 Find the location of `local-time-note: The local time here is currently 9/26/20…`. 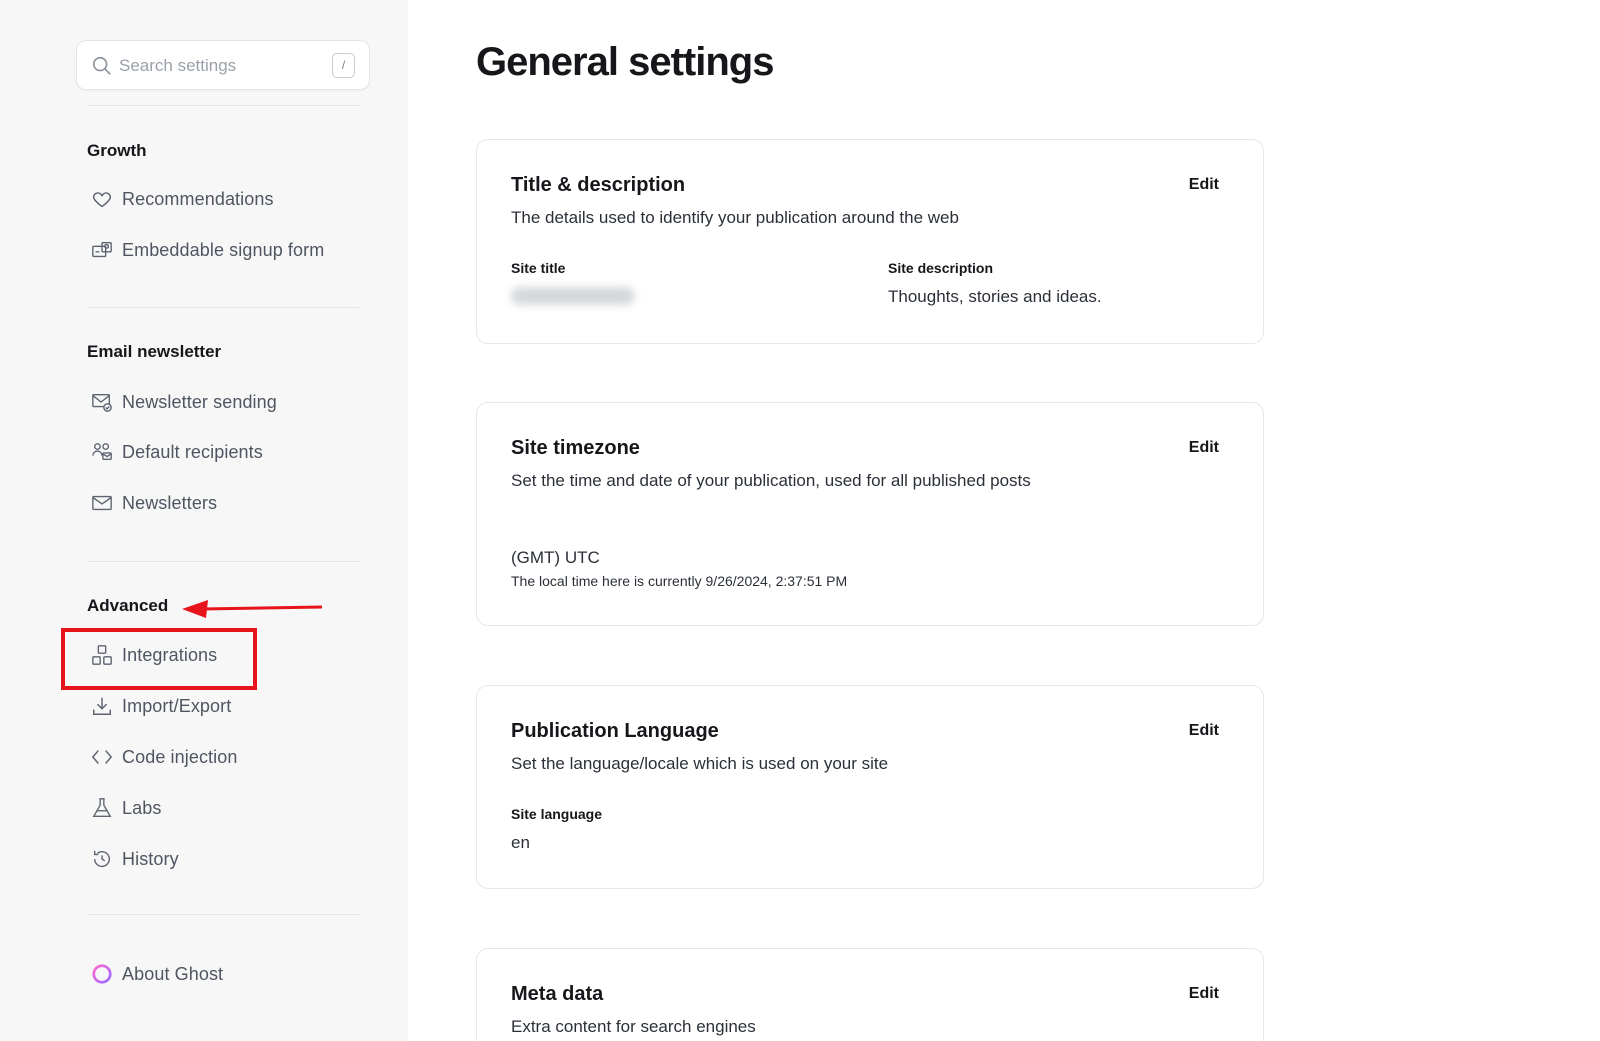

local-time-note: The local time here is currently 9/26/20… is located at coordinates (679, 581).